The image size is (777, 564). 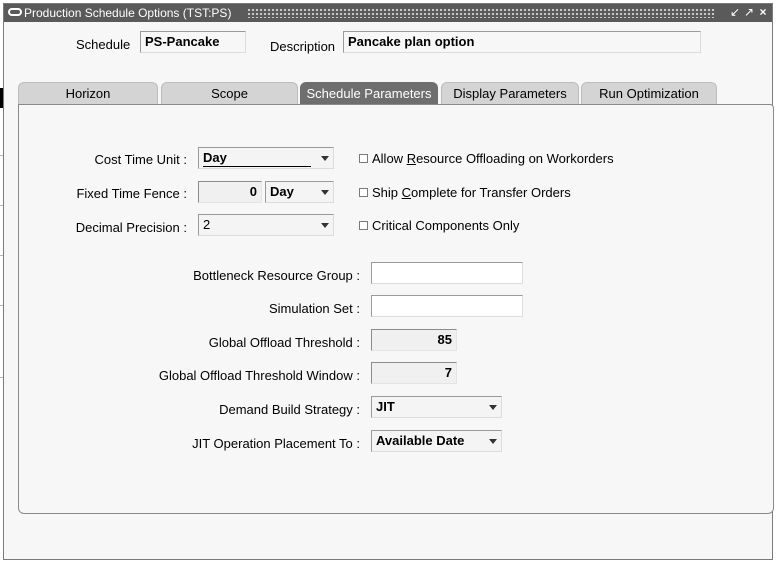 I want to click on tab-scope: Scope, so click(x=229, y=93).